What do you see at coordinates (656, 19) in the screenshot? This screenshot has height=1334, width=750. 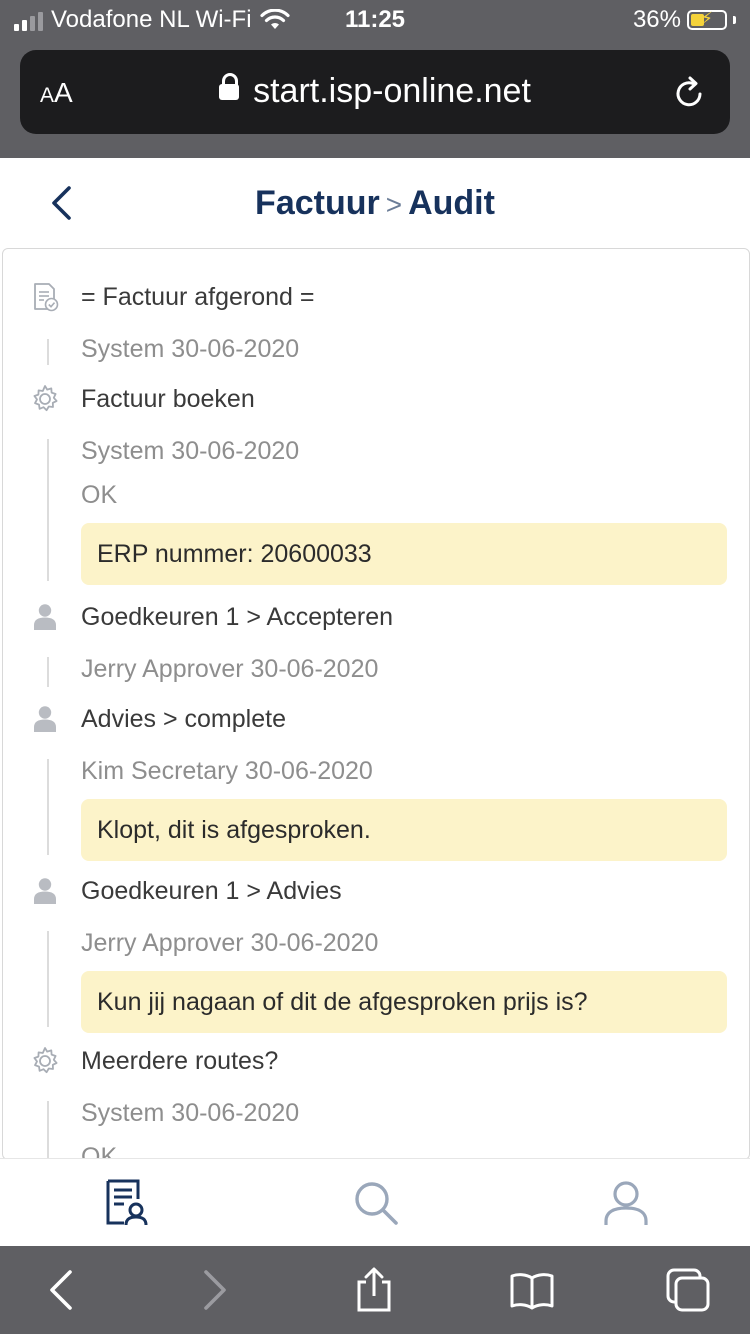 I see `battery-percentage: 36%` at bounding box center [656, 19].